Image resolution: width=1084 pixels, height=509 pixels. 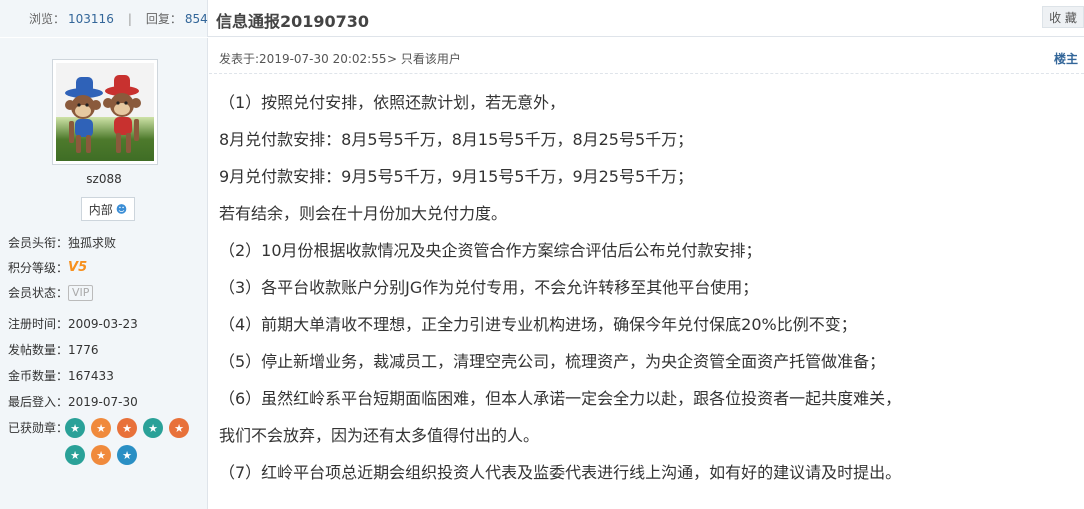 What do you see at coordinates (424, 58) in the screenshot?
I see `only-this-user-link: > 只看该用户` at bounding box center [424, 58].